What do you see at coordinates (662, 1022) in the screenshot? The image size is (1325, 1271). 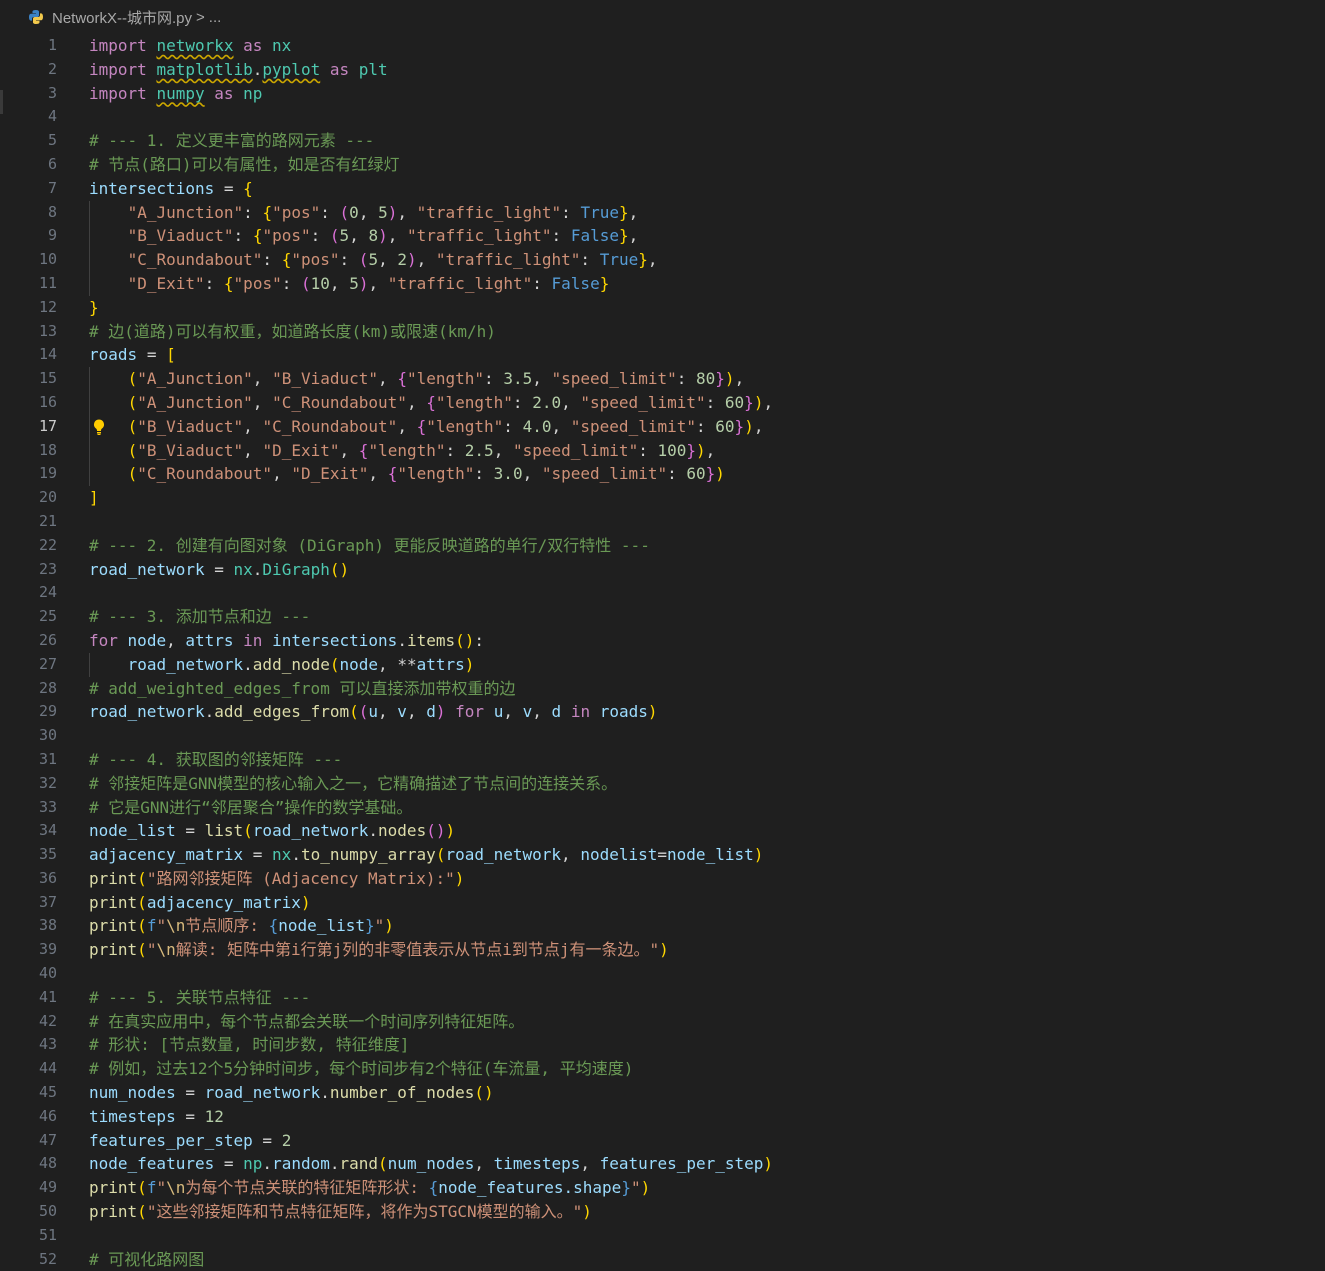 I see `code-line: 42 # 在真实应用中，每个节点都会关联一个时间序列特征矩阵。` at bounding box center [662, 1022].